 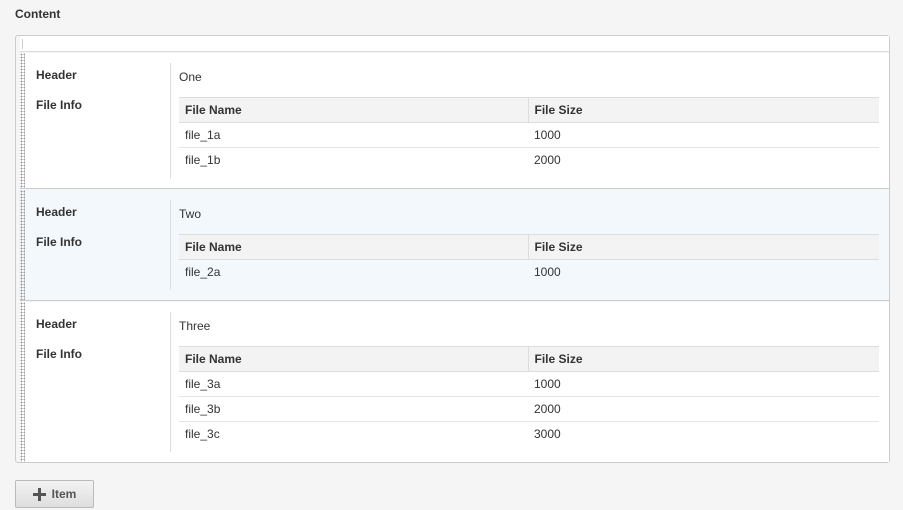 I want to click on file-size-cell: 3000, so click(x=547, y=434).